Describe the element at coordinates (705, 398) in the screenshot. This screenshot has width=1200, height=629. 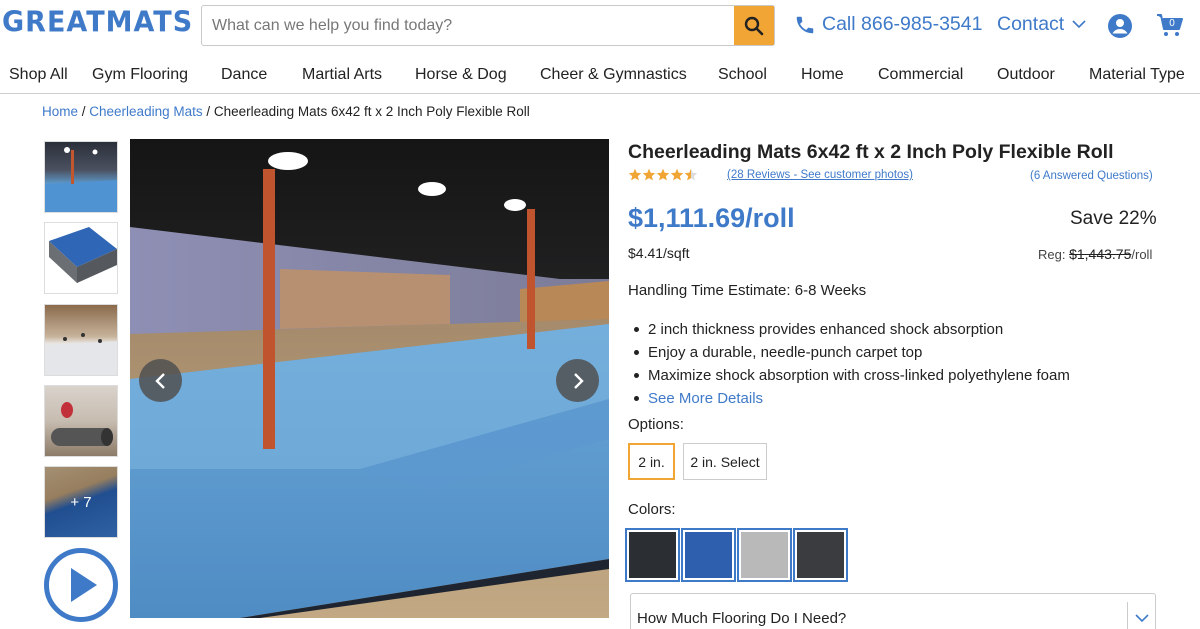
I see `see-more-details-link: See More Details` at that location.